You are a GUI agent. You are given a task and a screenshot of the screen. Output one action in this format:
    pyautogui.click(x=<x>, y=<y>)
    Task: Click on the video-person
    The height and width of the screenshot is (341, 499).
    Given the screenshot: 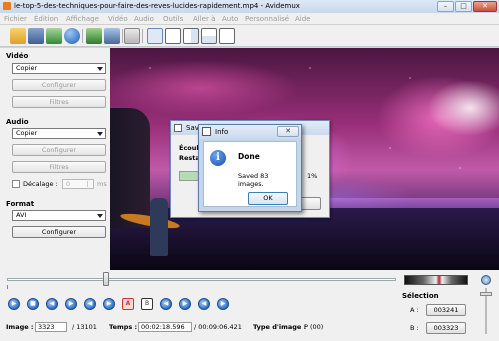 What is the action you would take?
    pyautogui.click(x=159, y=227)
    